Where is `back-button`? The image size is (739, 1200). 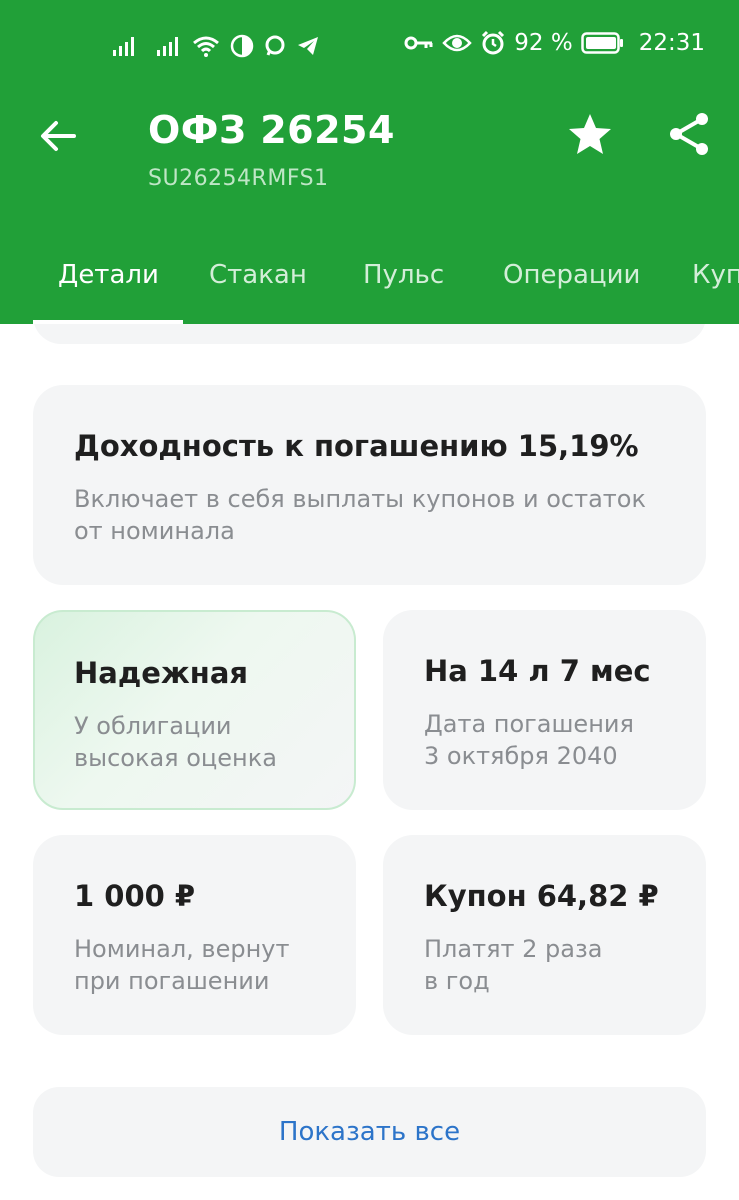 back-button is located at coordinates (58, 136).